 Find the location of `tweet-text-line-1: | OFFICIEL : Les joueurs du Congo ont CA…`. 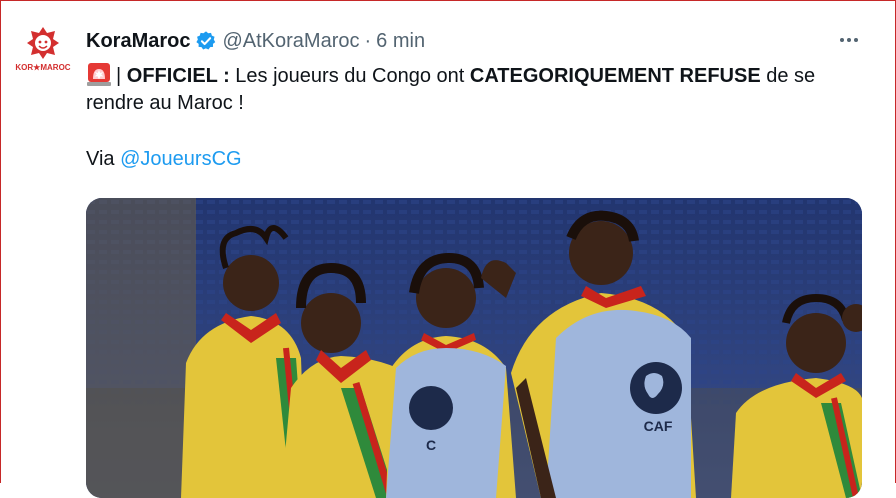

tweet-text-line-1: | OFFICIEL : Les joueurs du Congo ont CA… is located at coordinates (476, 75).